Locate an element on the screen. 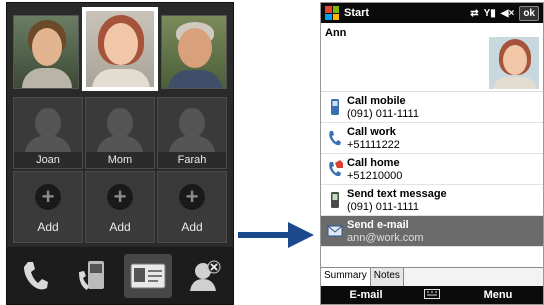  send-text-message-action: Send text message (091) 011-1111 is located at coordinates (432, 200).